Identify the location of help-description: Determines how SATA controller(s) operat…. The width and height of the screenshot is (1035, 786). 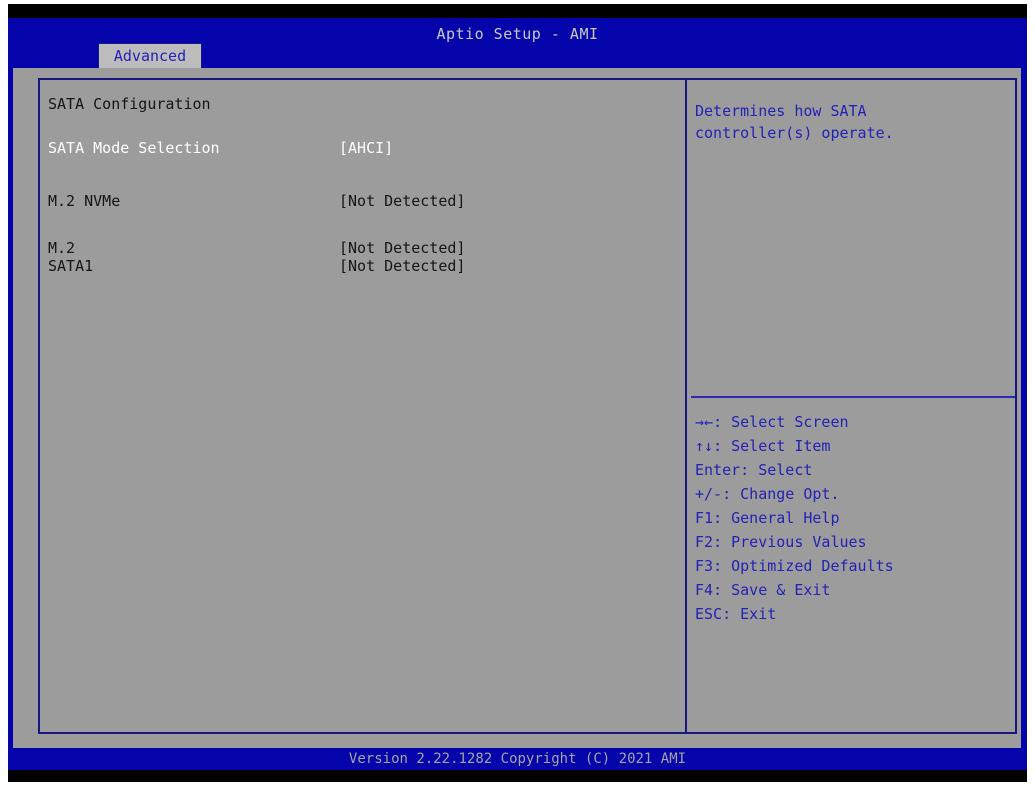
(855, 122).